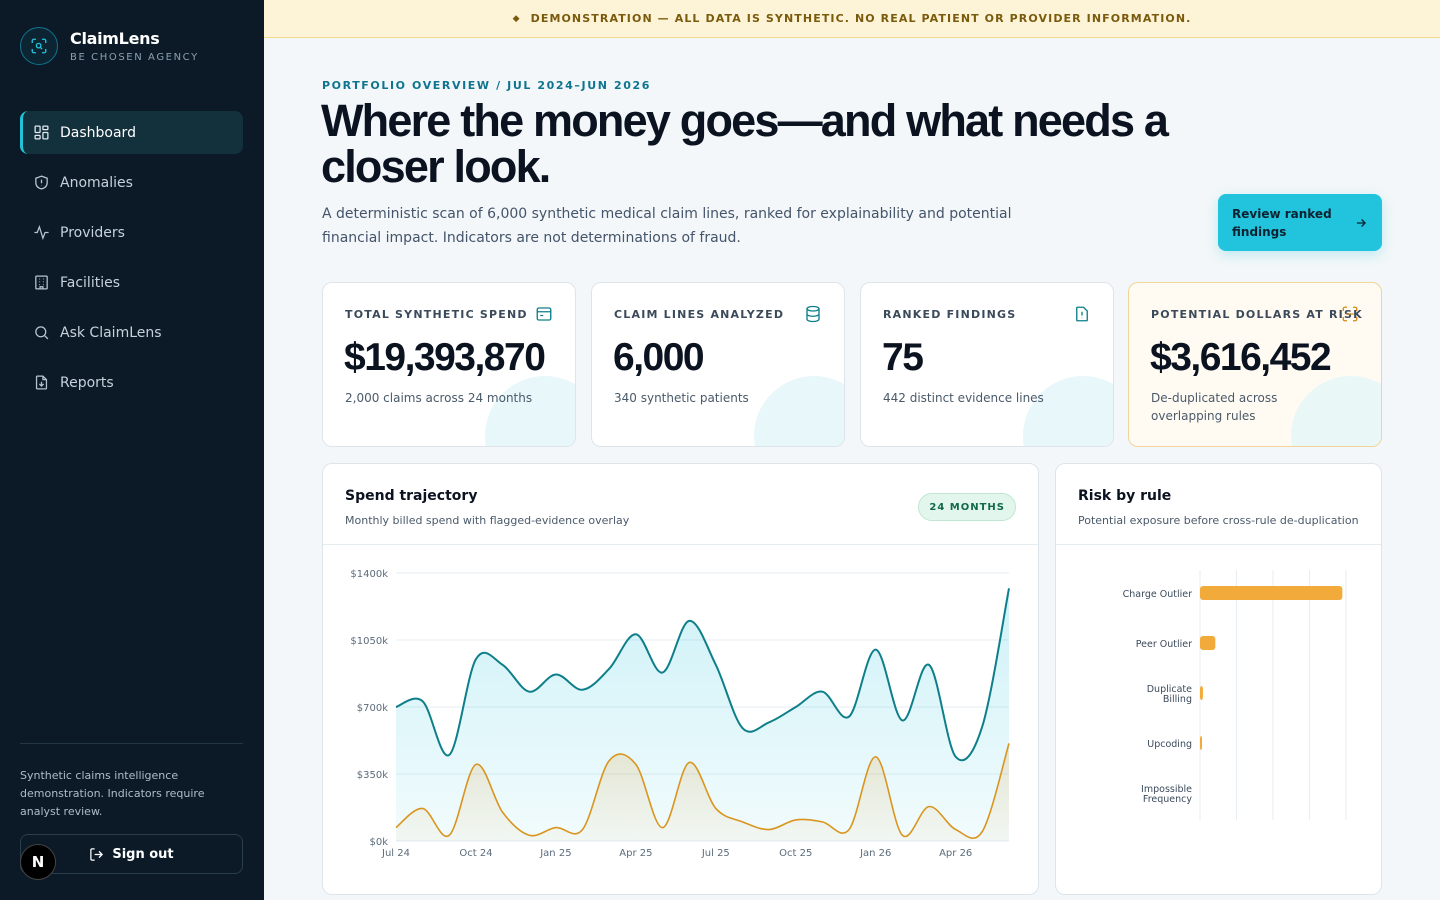  What do you see at coordinates (39, 46) in the screenshot?
I see `scan-logo-icon` at bounding box center [39, 46].